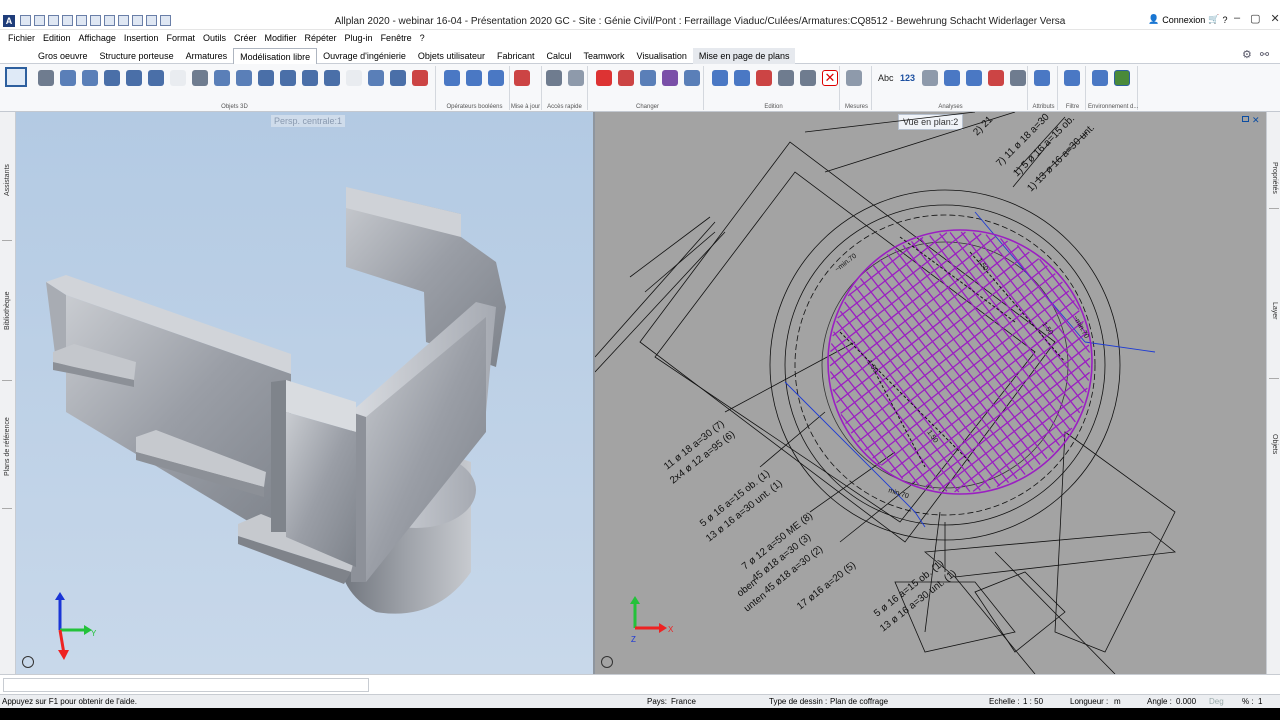  I want to click on menu-outils: Outils, so click(216, 38).